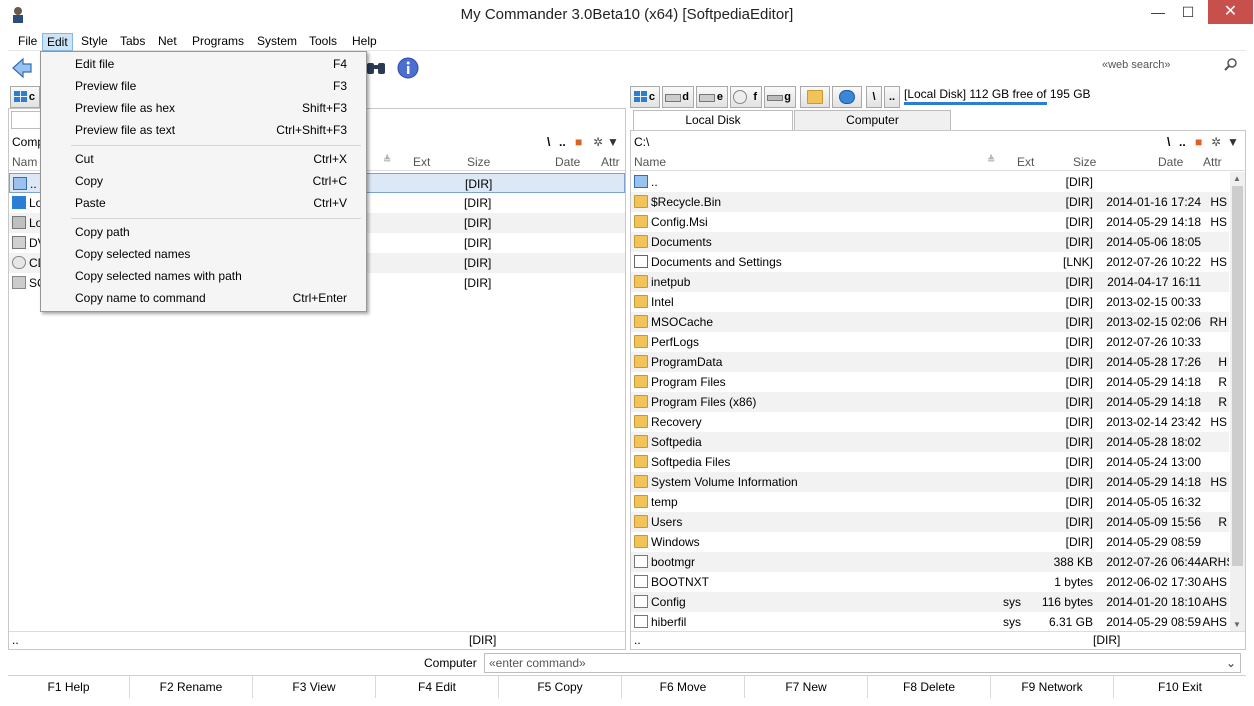 The image size is (1254, 706). Describe the element at coordinates (478, 162) in the screenshot. I see `left-col-size: Size` at that location.